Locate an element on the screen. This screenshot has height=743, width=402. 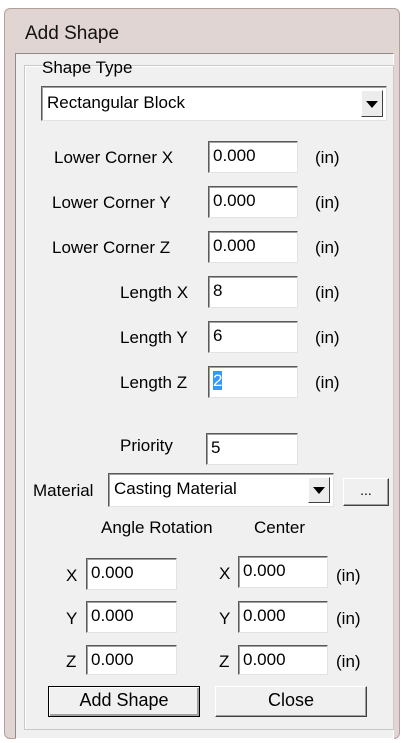
lower-corner-y-label: Lower Corner Y is located at coordinates (111, 202).